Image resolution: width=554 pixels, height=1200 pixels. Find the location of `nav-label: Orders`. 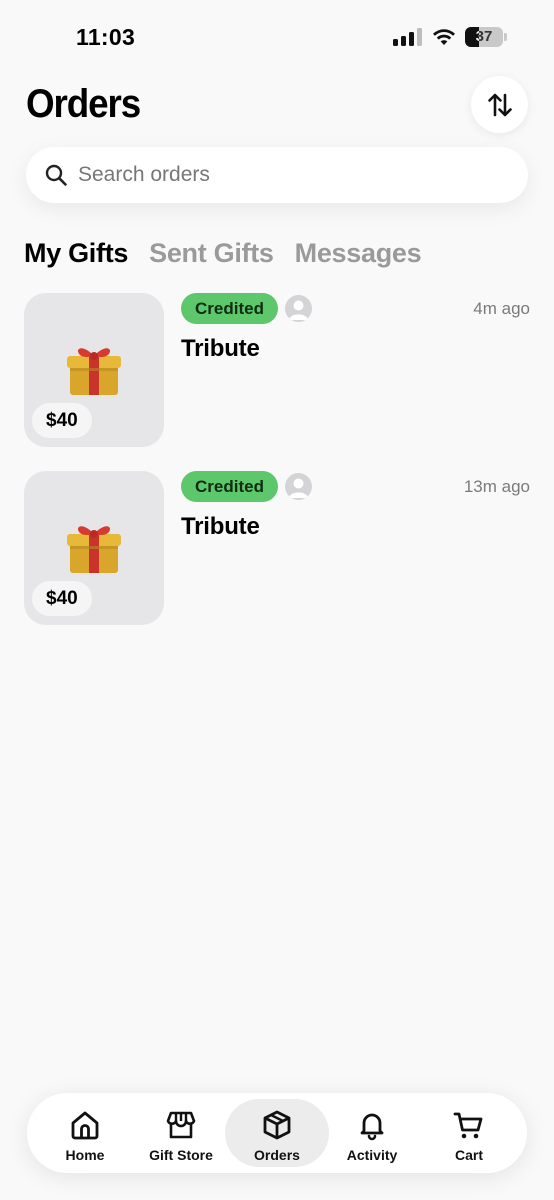

nav-label: Orders is located at coordinates (277, 1155).